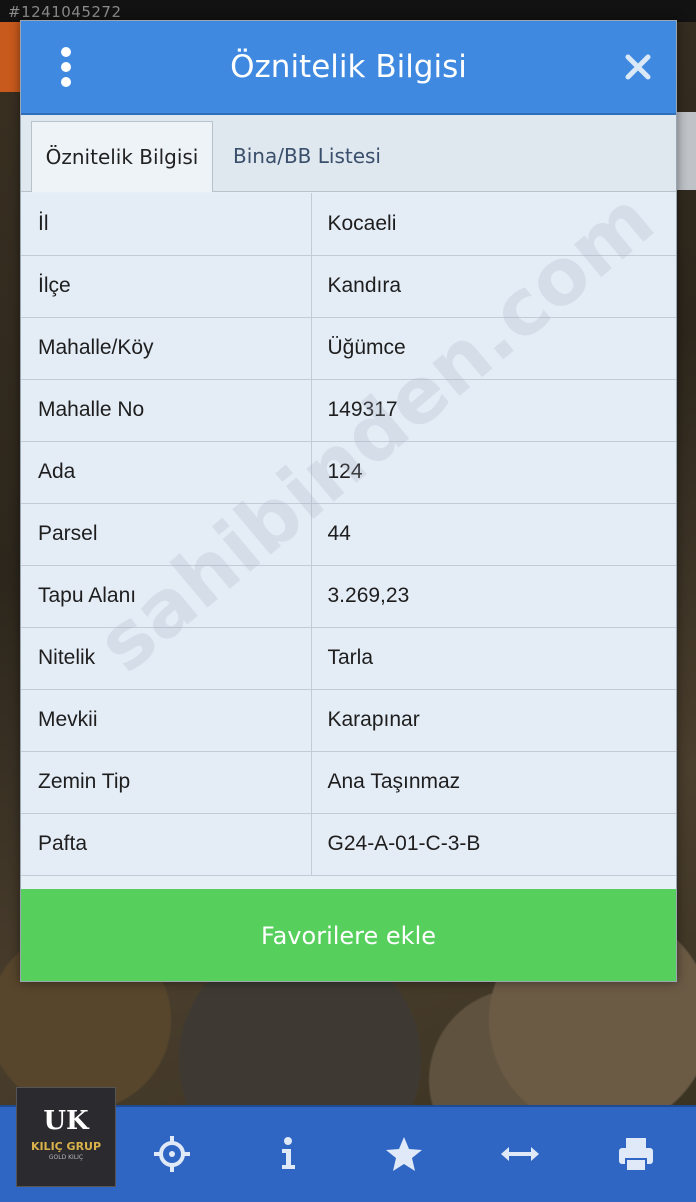 The image size is (696, 1202). I want to click on attribute-key: Ada, so click(166, 472).